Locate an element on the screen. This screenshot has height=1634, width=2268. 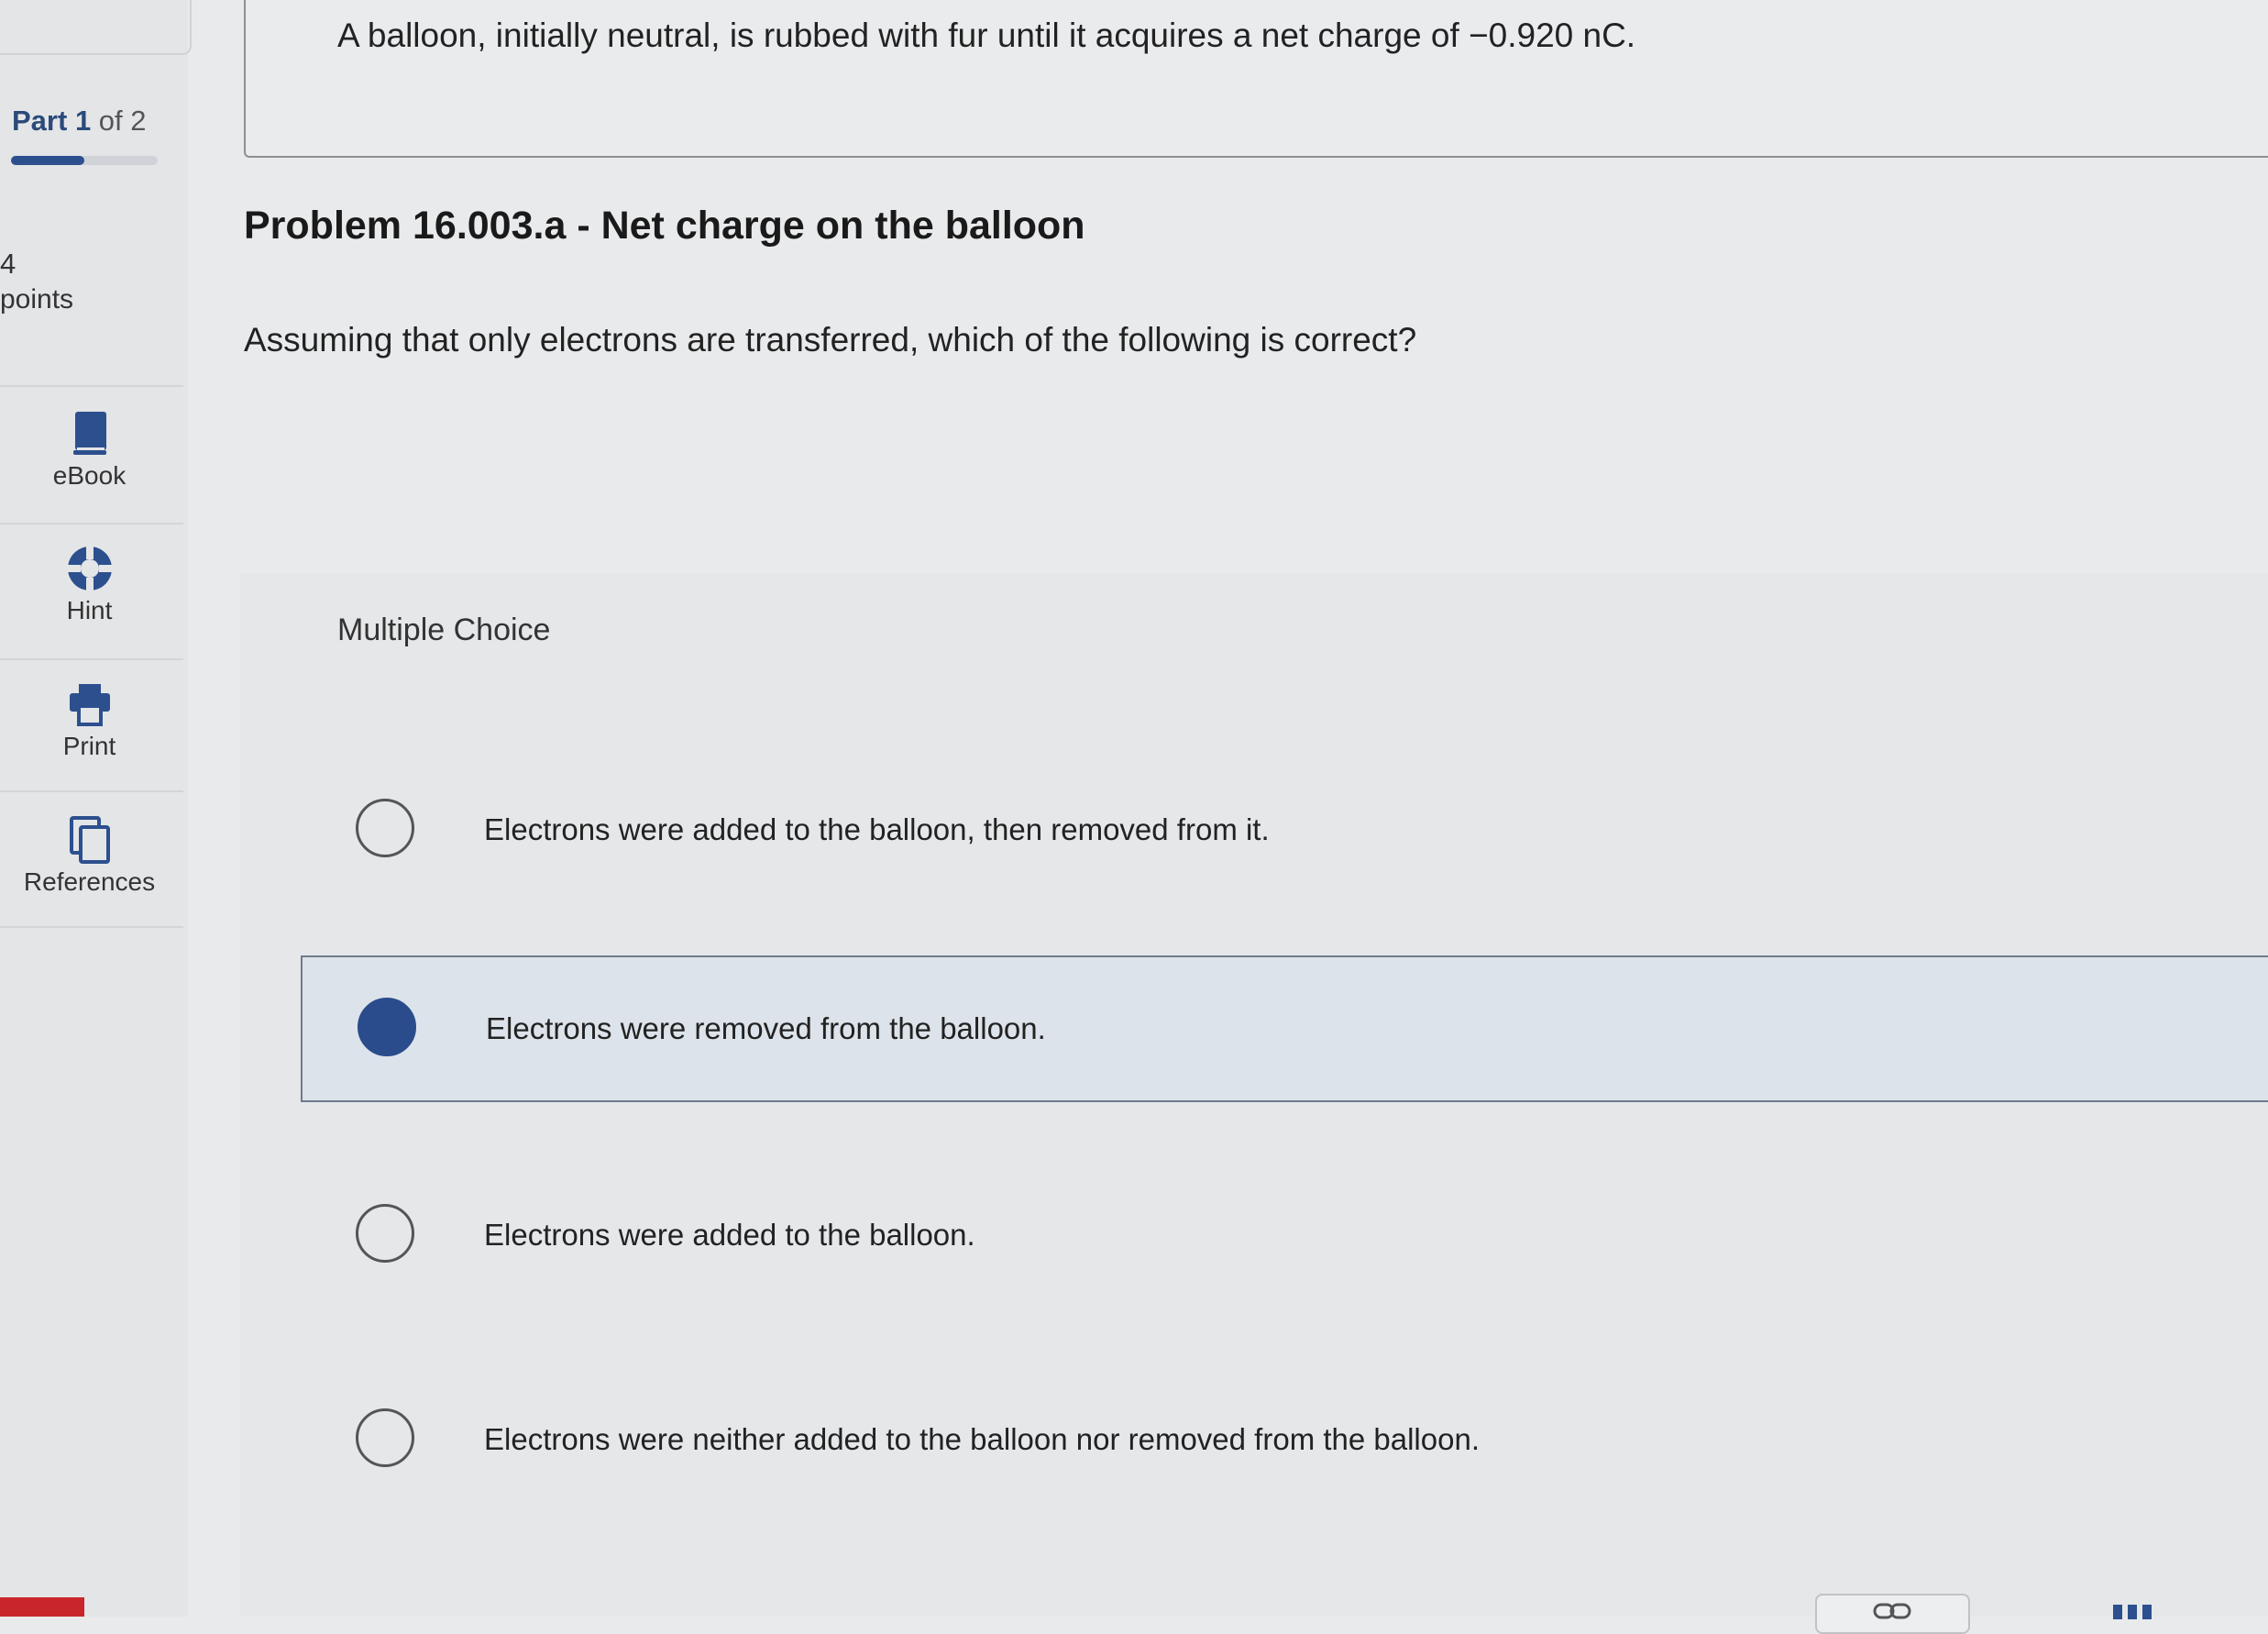
link-icon is located at coordinates (1892, 1611).